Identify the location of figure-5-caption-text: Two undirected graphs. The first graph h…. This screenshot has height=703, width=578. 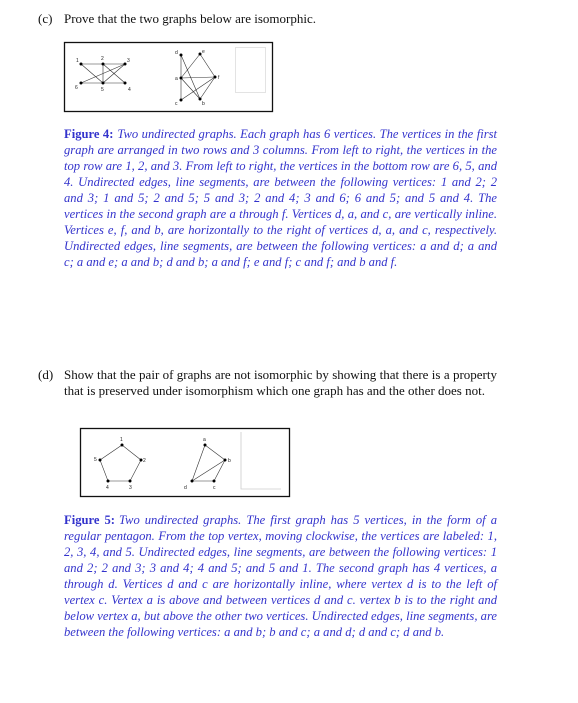
(280, 576).